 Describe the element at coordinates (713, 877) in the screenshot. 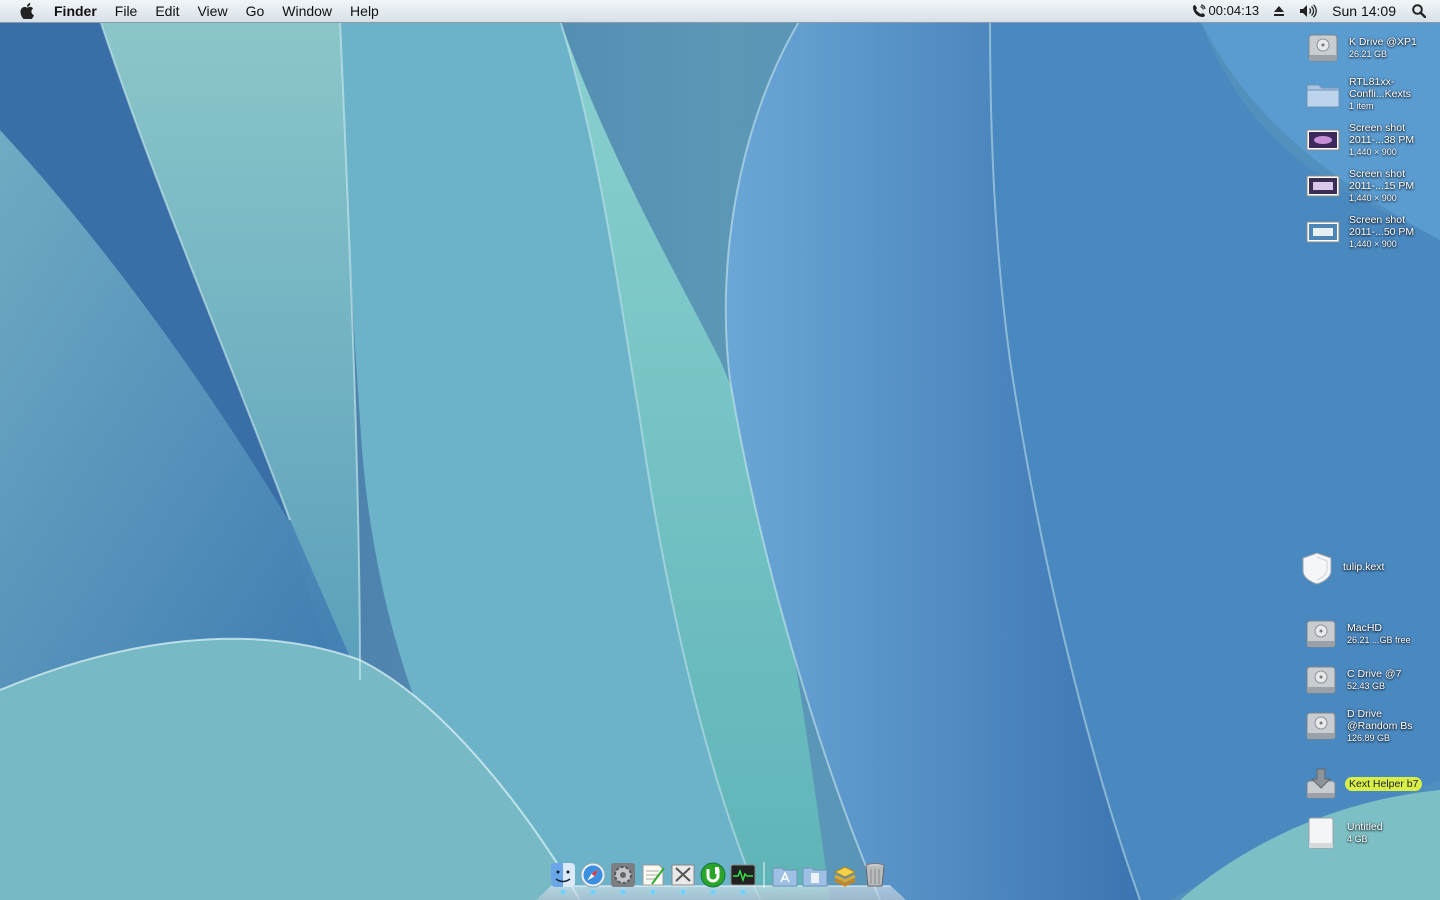

I see `utorrent-icon` at that location.